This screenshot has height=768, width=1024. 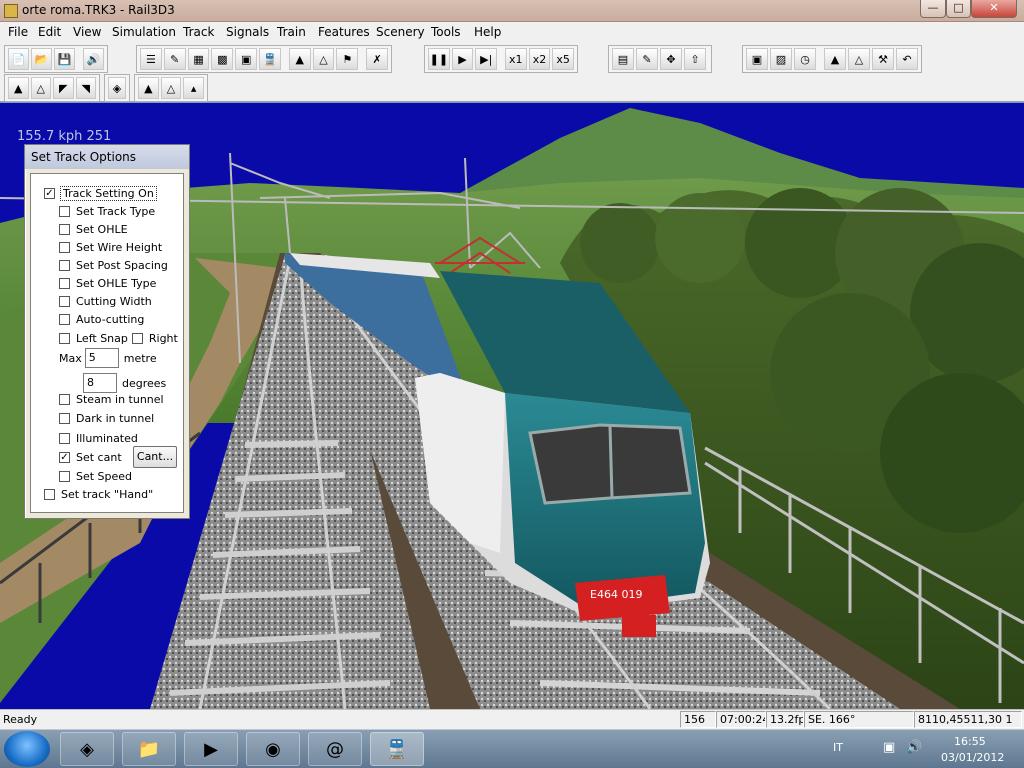 What do you see at coordinates (539, 59) in the screenshot?
I see `speed-x2-icon: x2` at bounding box center [539, 59].